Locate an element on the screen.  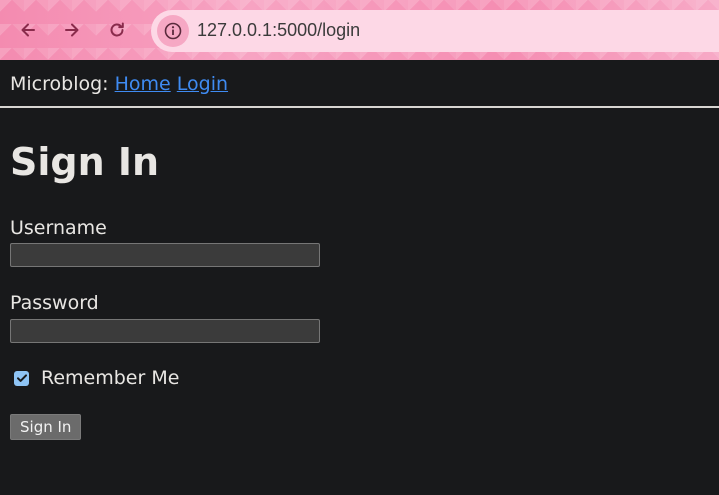
remember-me-label: Remember Me is located at coordinates (110, 378).